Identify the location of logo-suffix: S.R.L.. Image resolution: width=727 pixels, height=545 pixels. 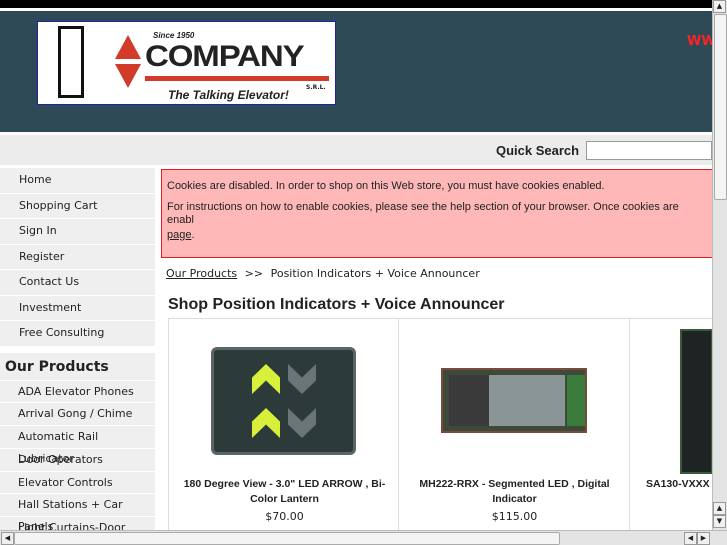
(316, 87).